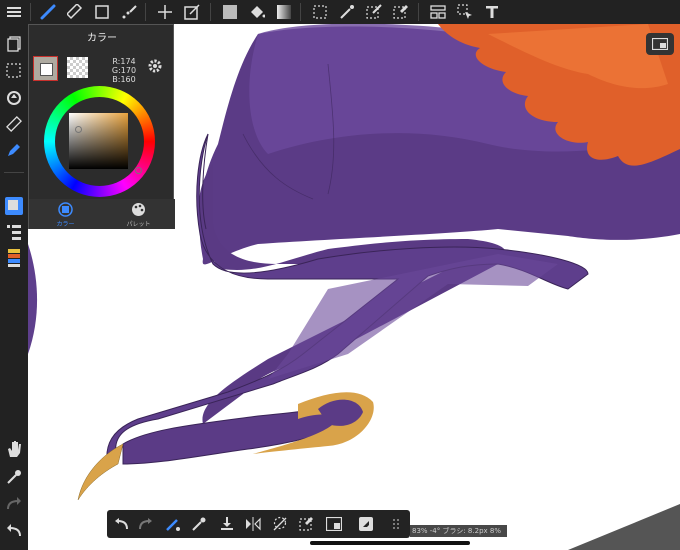 This screenshot has width=680, height=550. I want to click on save-download-icon, so click(227, 524).